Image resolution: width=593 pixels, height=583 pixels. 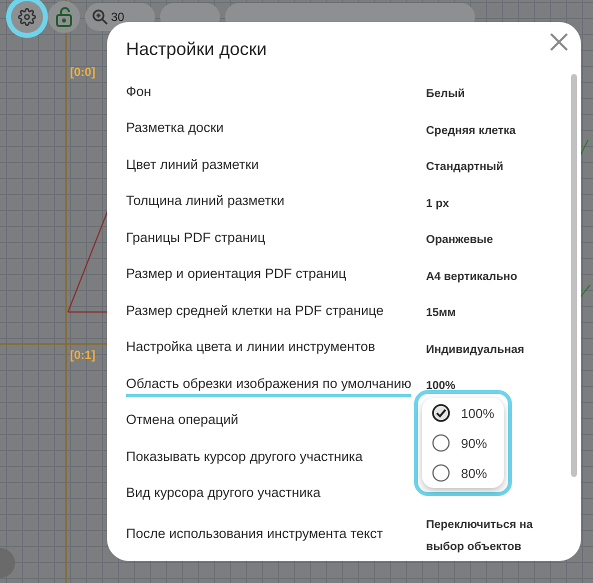 I want to click on setting-label: Границы PDF страниц, so click(x=196, y=238).